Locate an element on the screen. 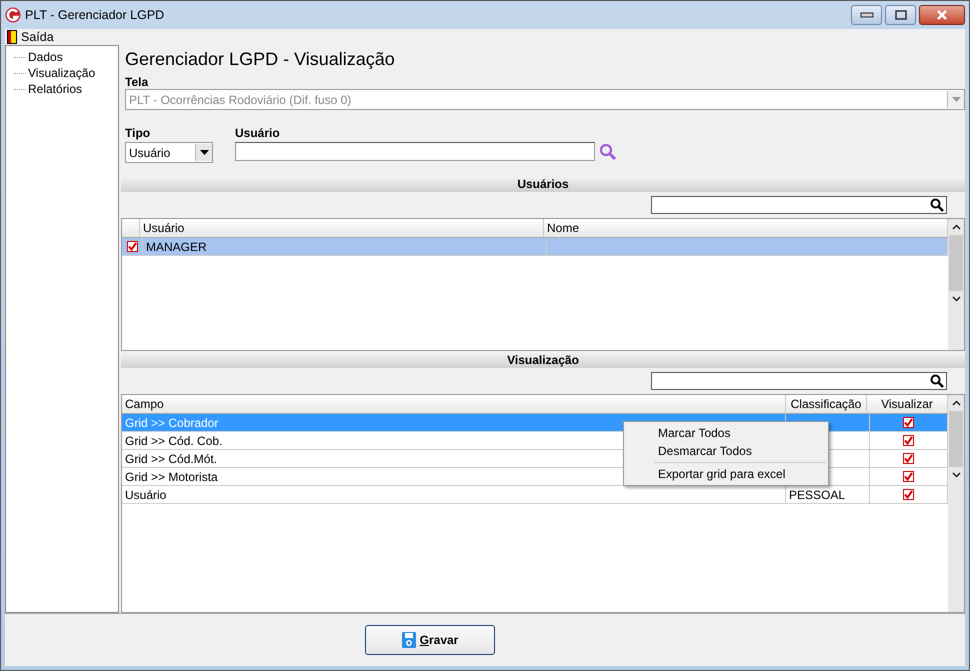  door-icon is located at coordinates (12, 37).